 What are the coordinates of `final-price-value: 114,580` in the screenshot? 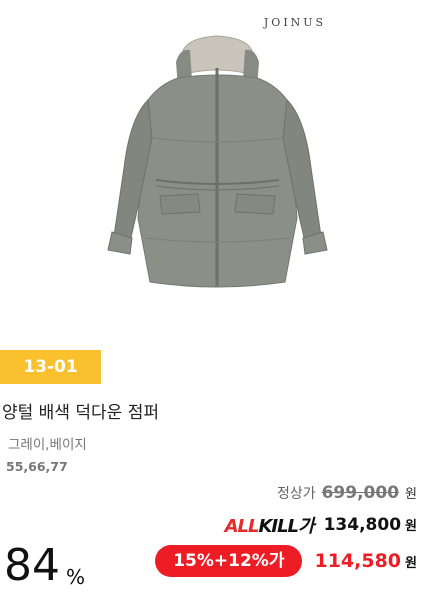 It's located at (358, 561).